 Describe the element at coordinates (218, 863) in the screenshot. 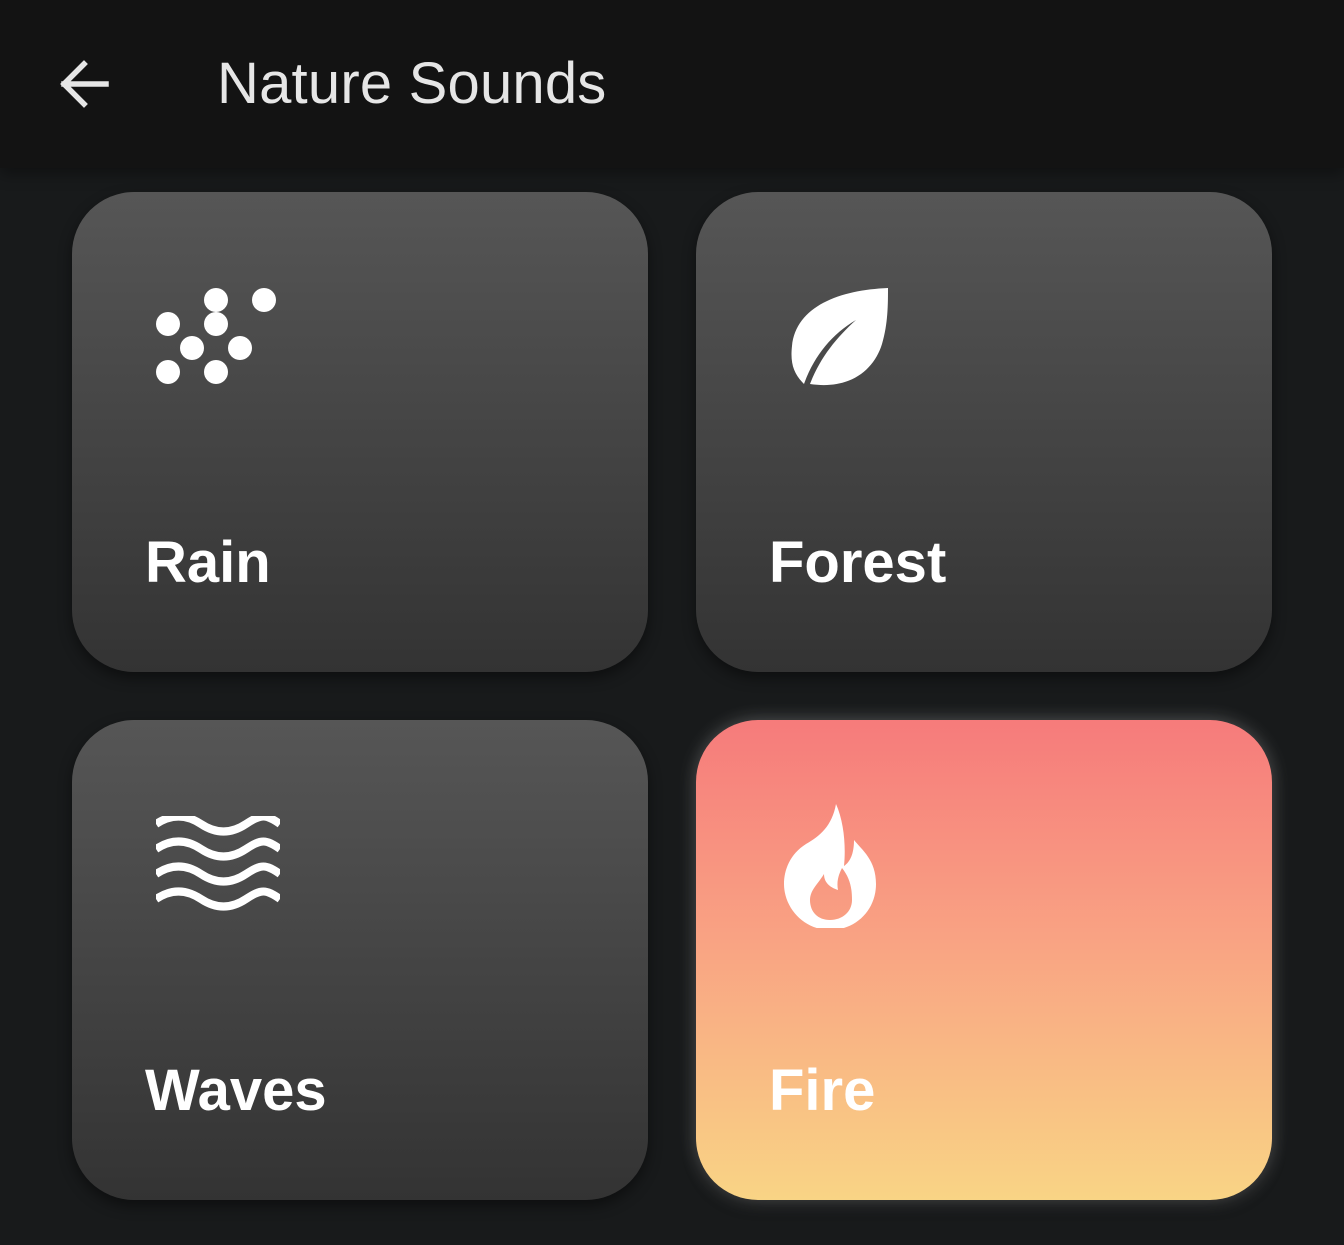

I see `waves-icon` at that location.